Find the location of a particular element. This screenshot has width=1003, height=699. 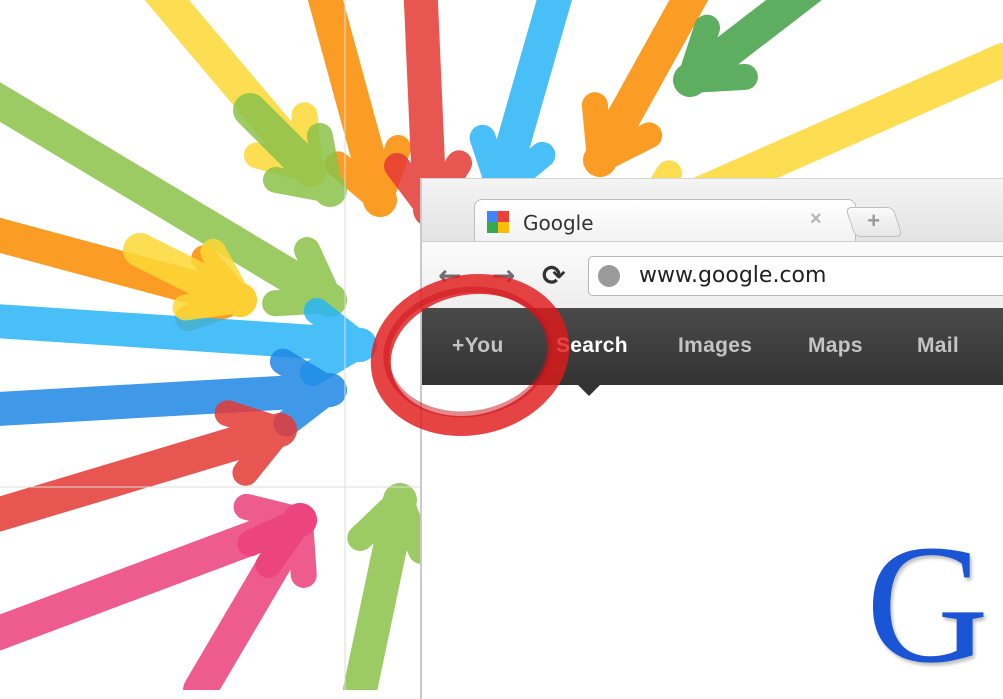

plus-icon: + is located at coordinates (874, 220).